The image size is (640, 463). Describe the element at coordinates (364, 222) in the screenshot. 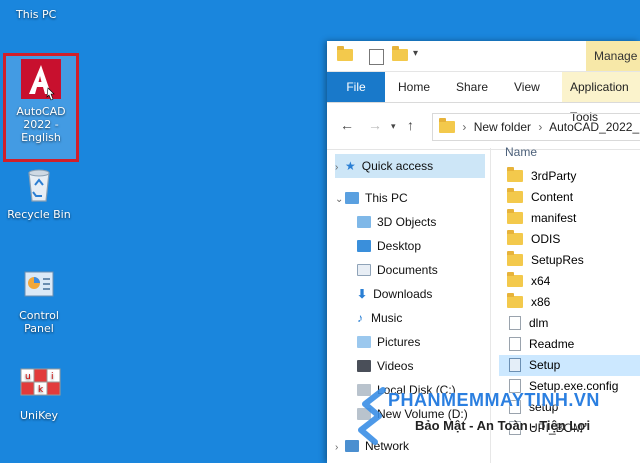

I see `cube-icon` at that location.